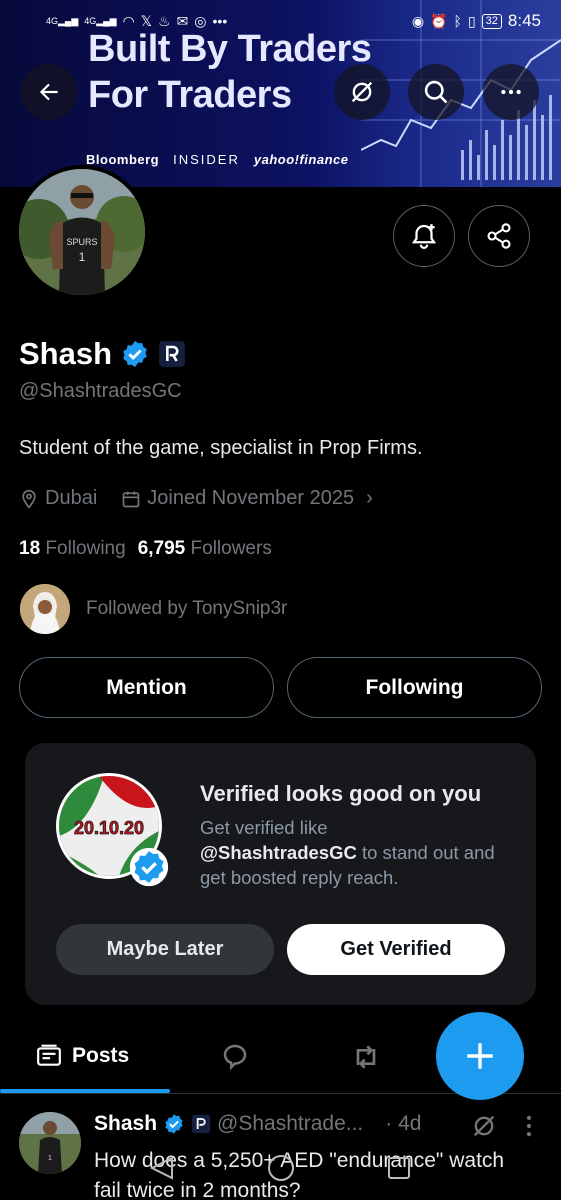  I want to click on back-arrow-icon, so click(48, 92).